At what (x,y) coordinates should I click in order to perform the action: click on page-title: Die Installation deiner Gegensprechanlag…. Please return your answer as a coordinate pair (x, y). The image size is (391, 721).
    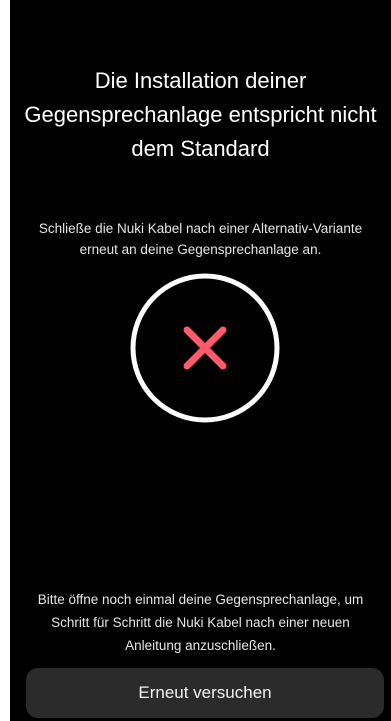
    Looking at the image, I should click on (200, 115).